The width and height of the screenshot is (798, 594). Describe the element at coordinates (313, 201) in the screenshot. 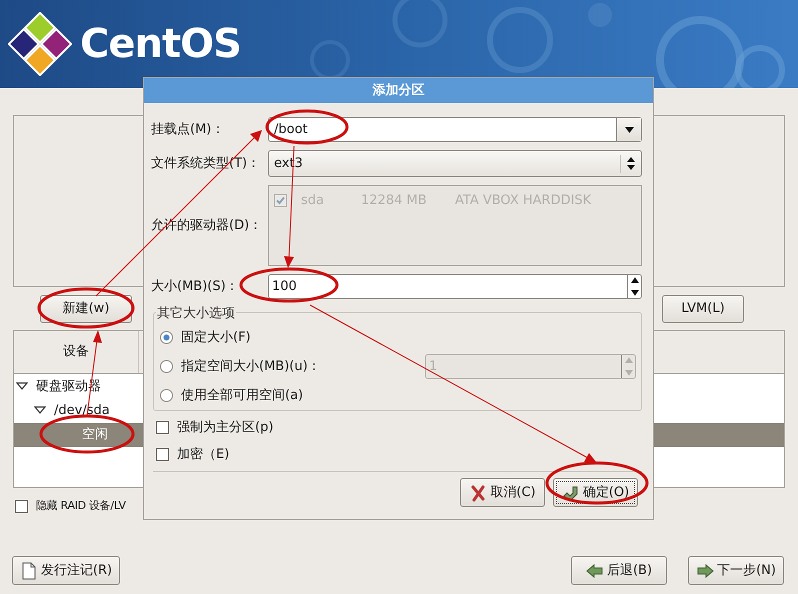

I see `drive-name: sda` at that location.